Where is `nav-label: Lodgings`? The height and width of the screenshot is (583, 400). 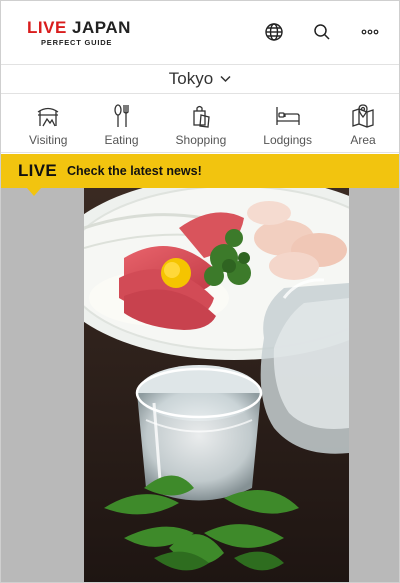 nav-label: Lodgings is located at coordinates (287, 140).